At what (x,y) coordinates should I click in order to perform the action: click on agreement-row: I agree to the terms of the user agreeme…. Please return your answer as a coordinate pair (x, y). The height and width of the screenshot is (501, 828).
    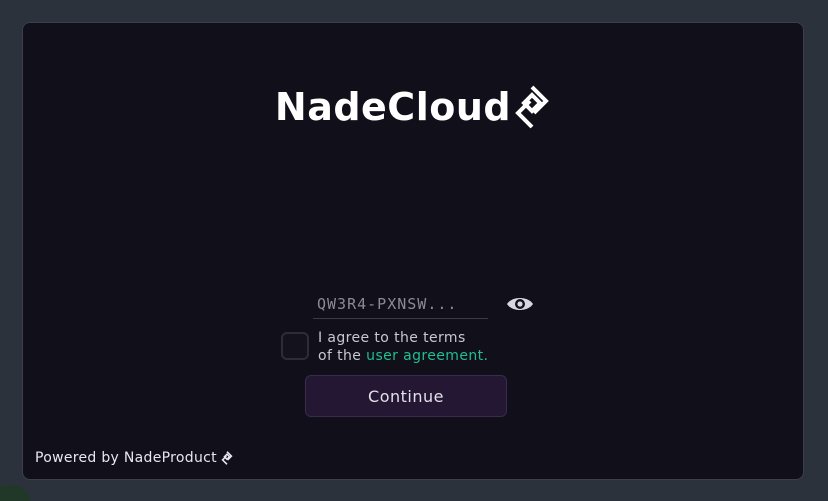
    Looking at the image, I should click on (421, 348).